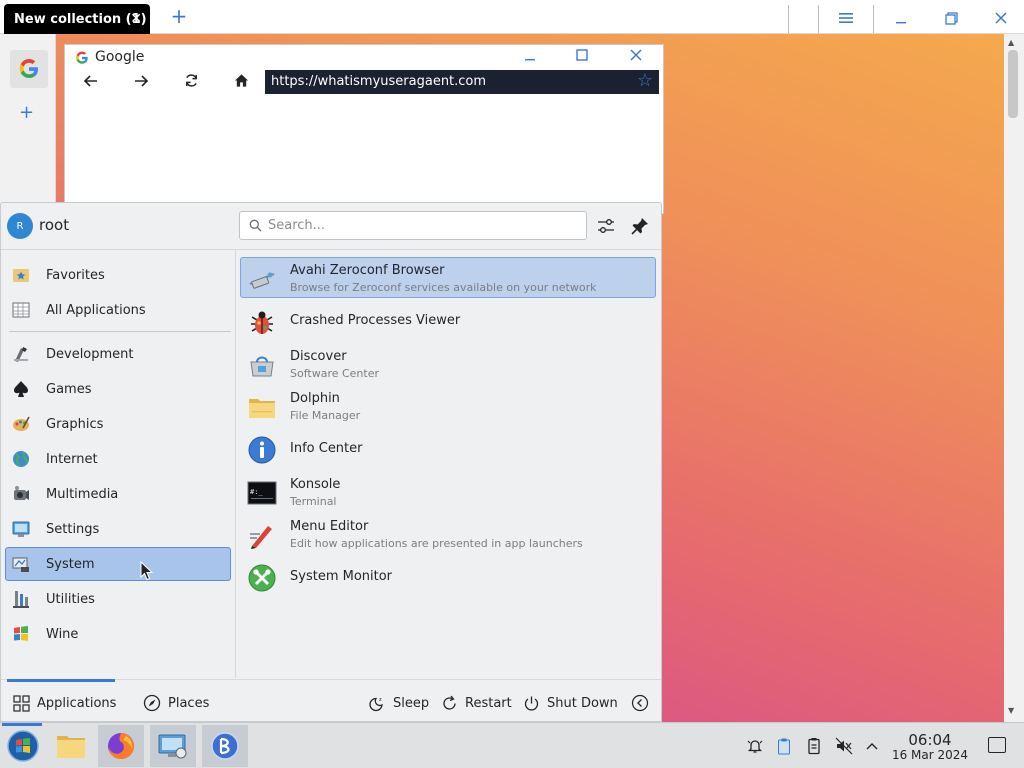 The height and width of the screenshot is (768, 1024). I want to click on app-name: Info Center, so click(326, 448).